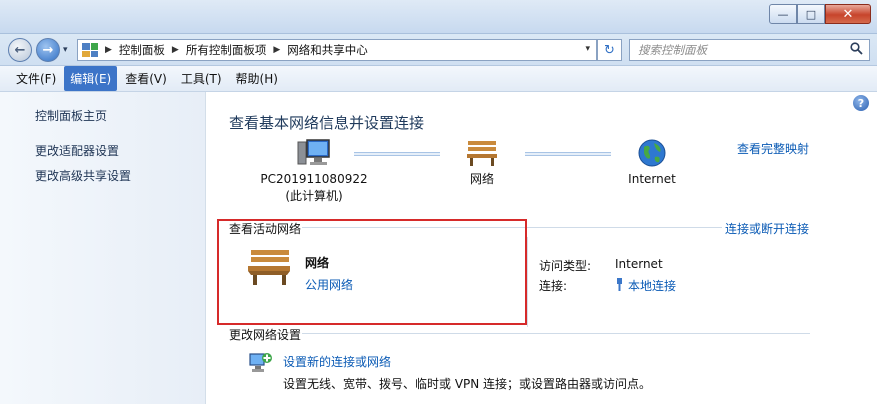 The image size is (877, 404). What do you see at coordinates (438, 17) in the screenshot?
I see `title-bar: — □ ✕` at bounding box center [438, 17].